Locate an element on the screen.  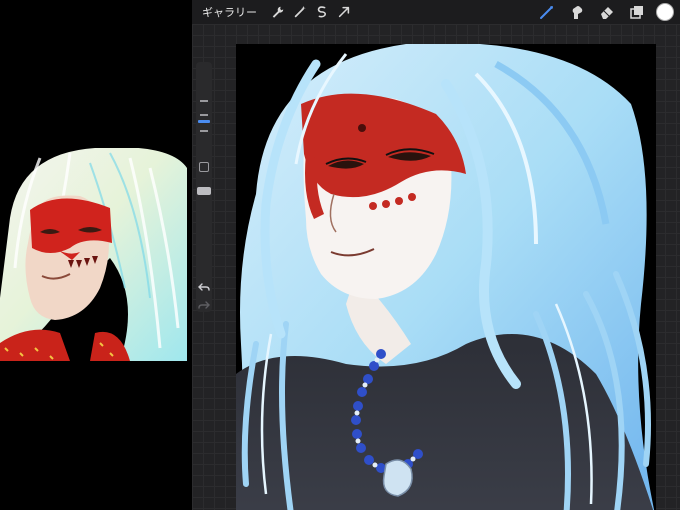
sidebar-sliders is located at coordinates (204, 187).